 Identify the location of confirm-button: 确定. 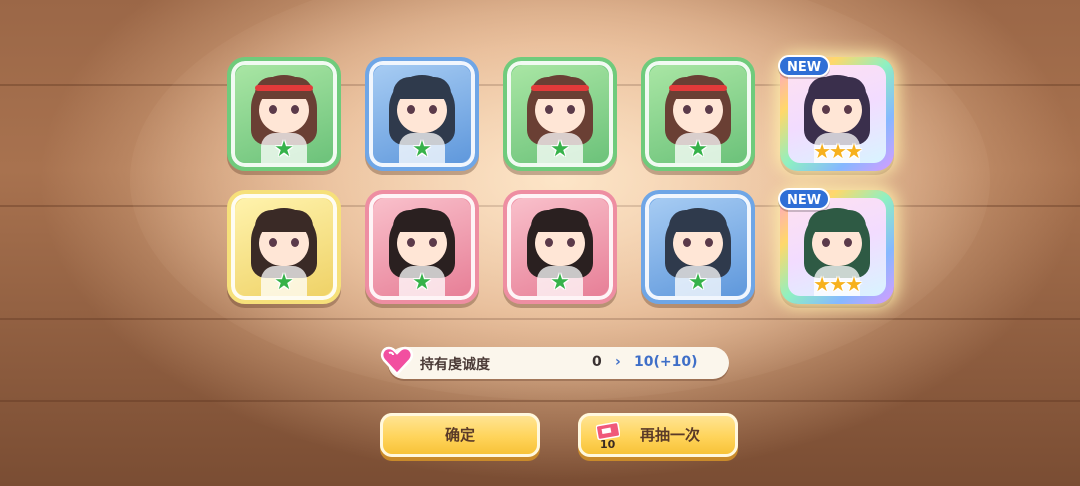
(460, 435).